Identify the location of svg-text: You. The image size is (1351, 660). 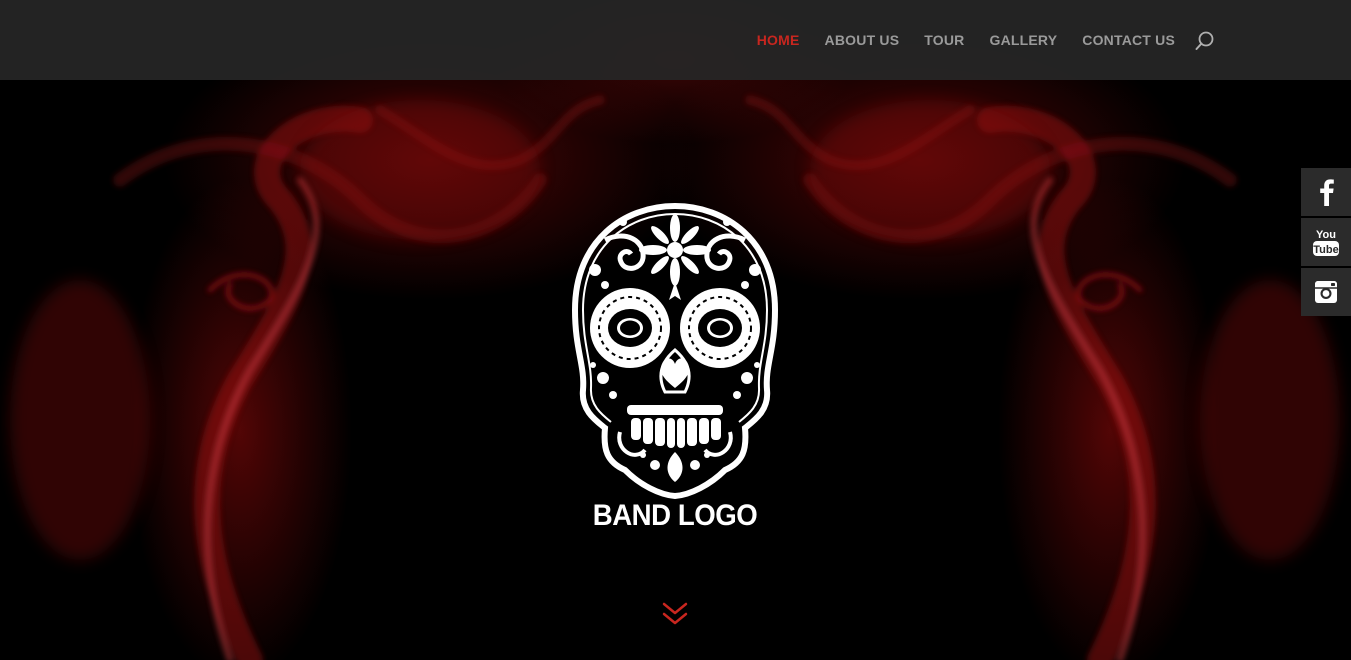
(1326, 235).